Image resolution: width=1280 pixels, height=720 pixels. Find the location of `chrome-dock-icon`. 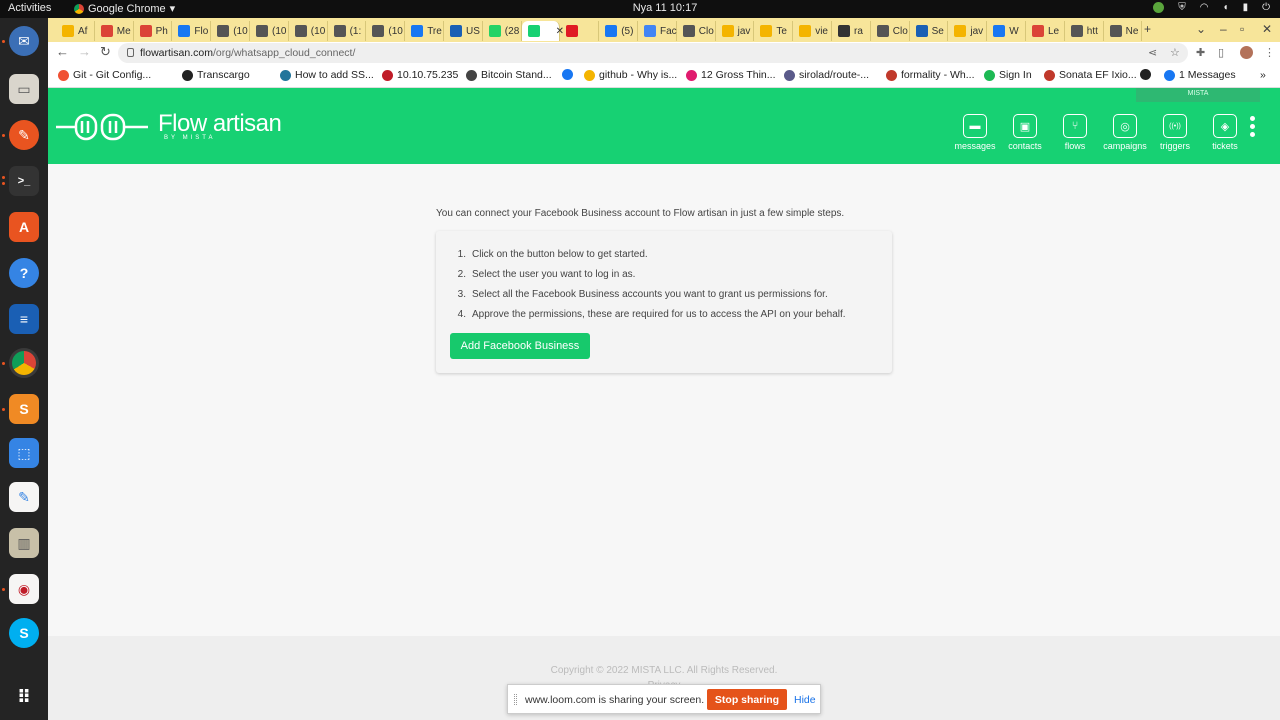

chrome-dock-icon is located at coordinates (24, 363).